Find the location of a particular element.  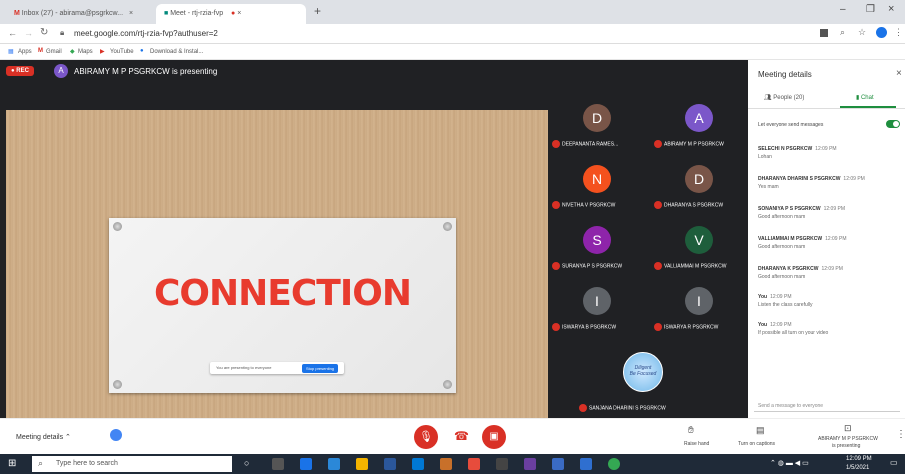

camera-icon is located at coordinates (824, 33).